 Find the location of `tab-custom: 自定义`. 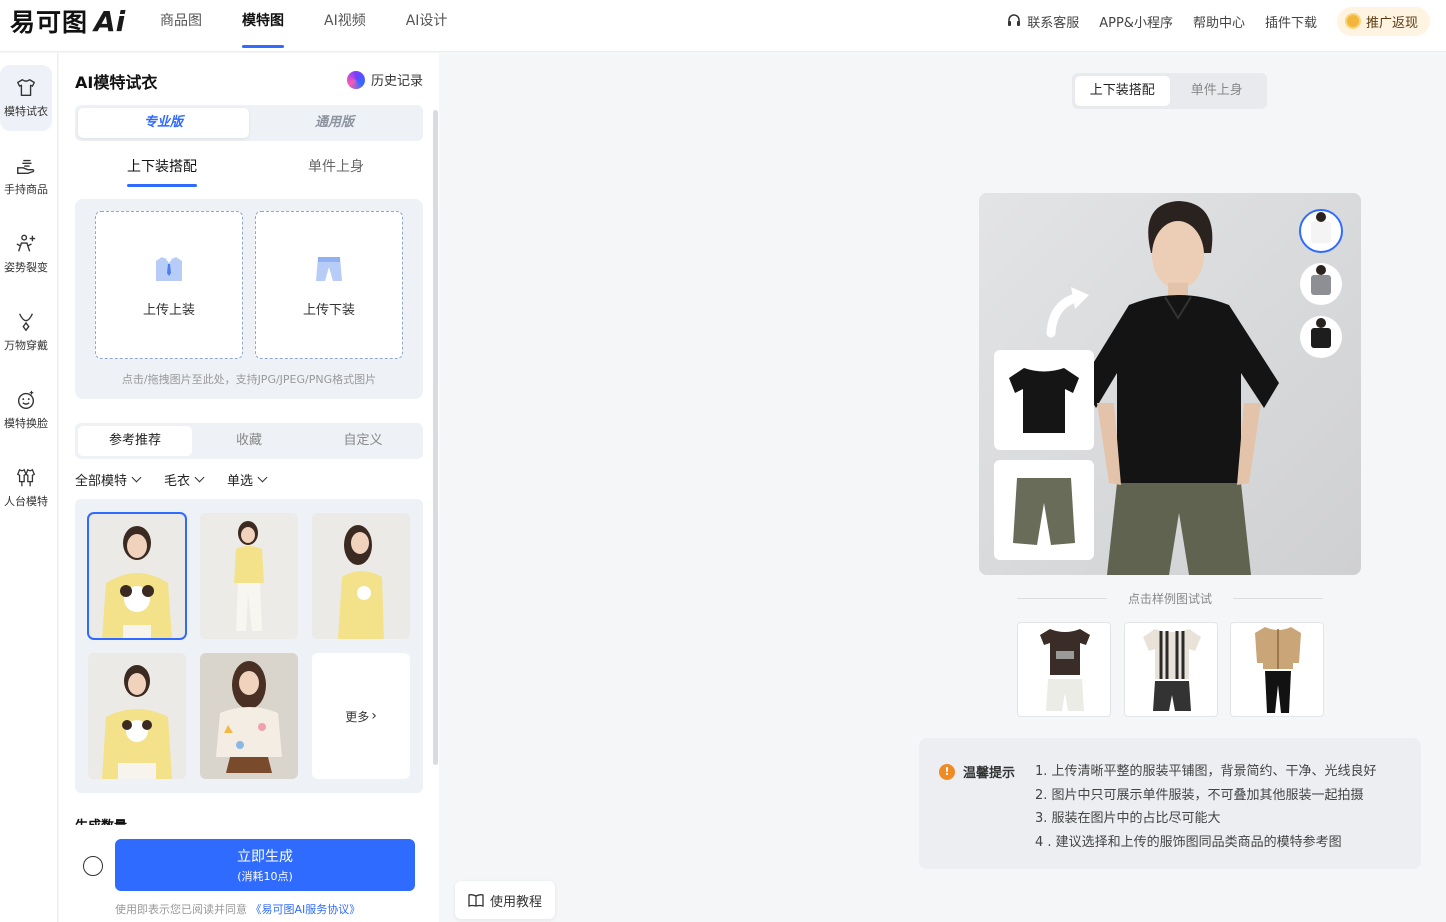

tab-custom: 自定义 is located at coordinates (363, 441).